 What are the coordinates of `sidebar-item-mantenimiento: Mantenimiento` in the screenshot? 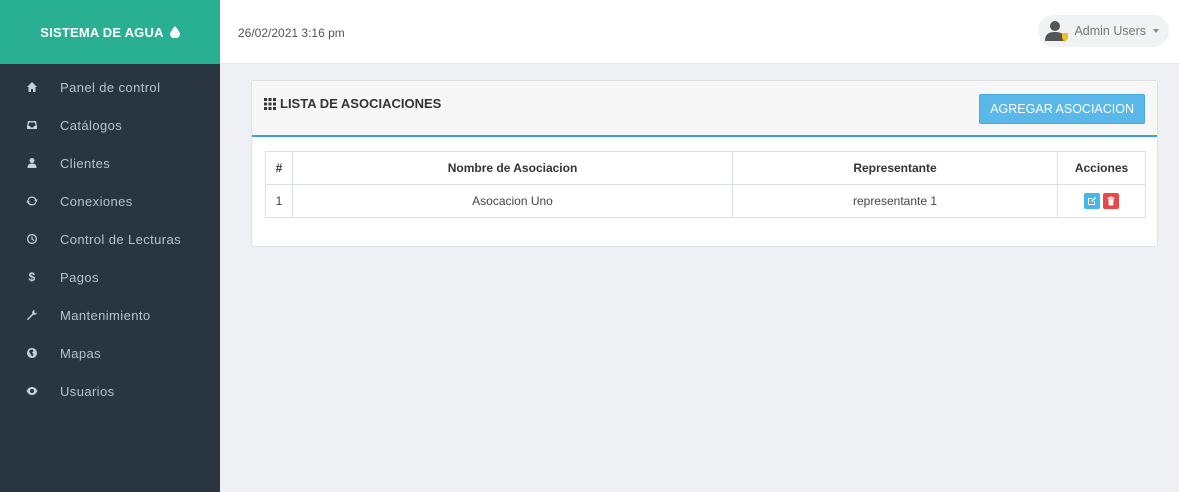 It's located at (110, 315).